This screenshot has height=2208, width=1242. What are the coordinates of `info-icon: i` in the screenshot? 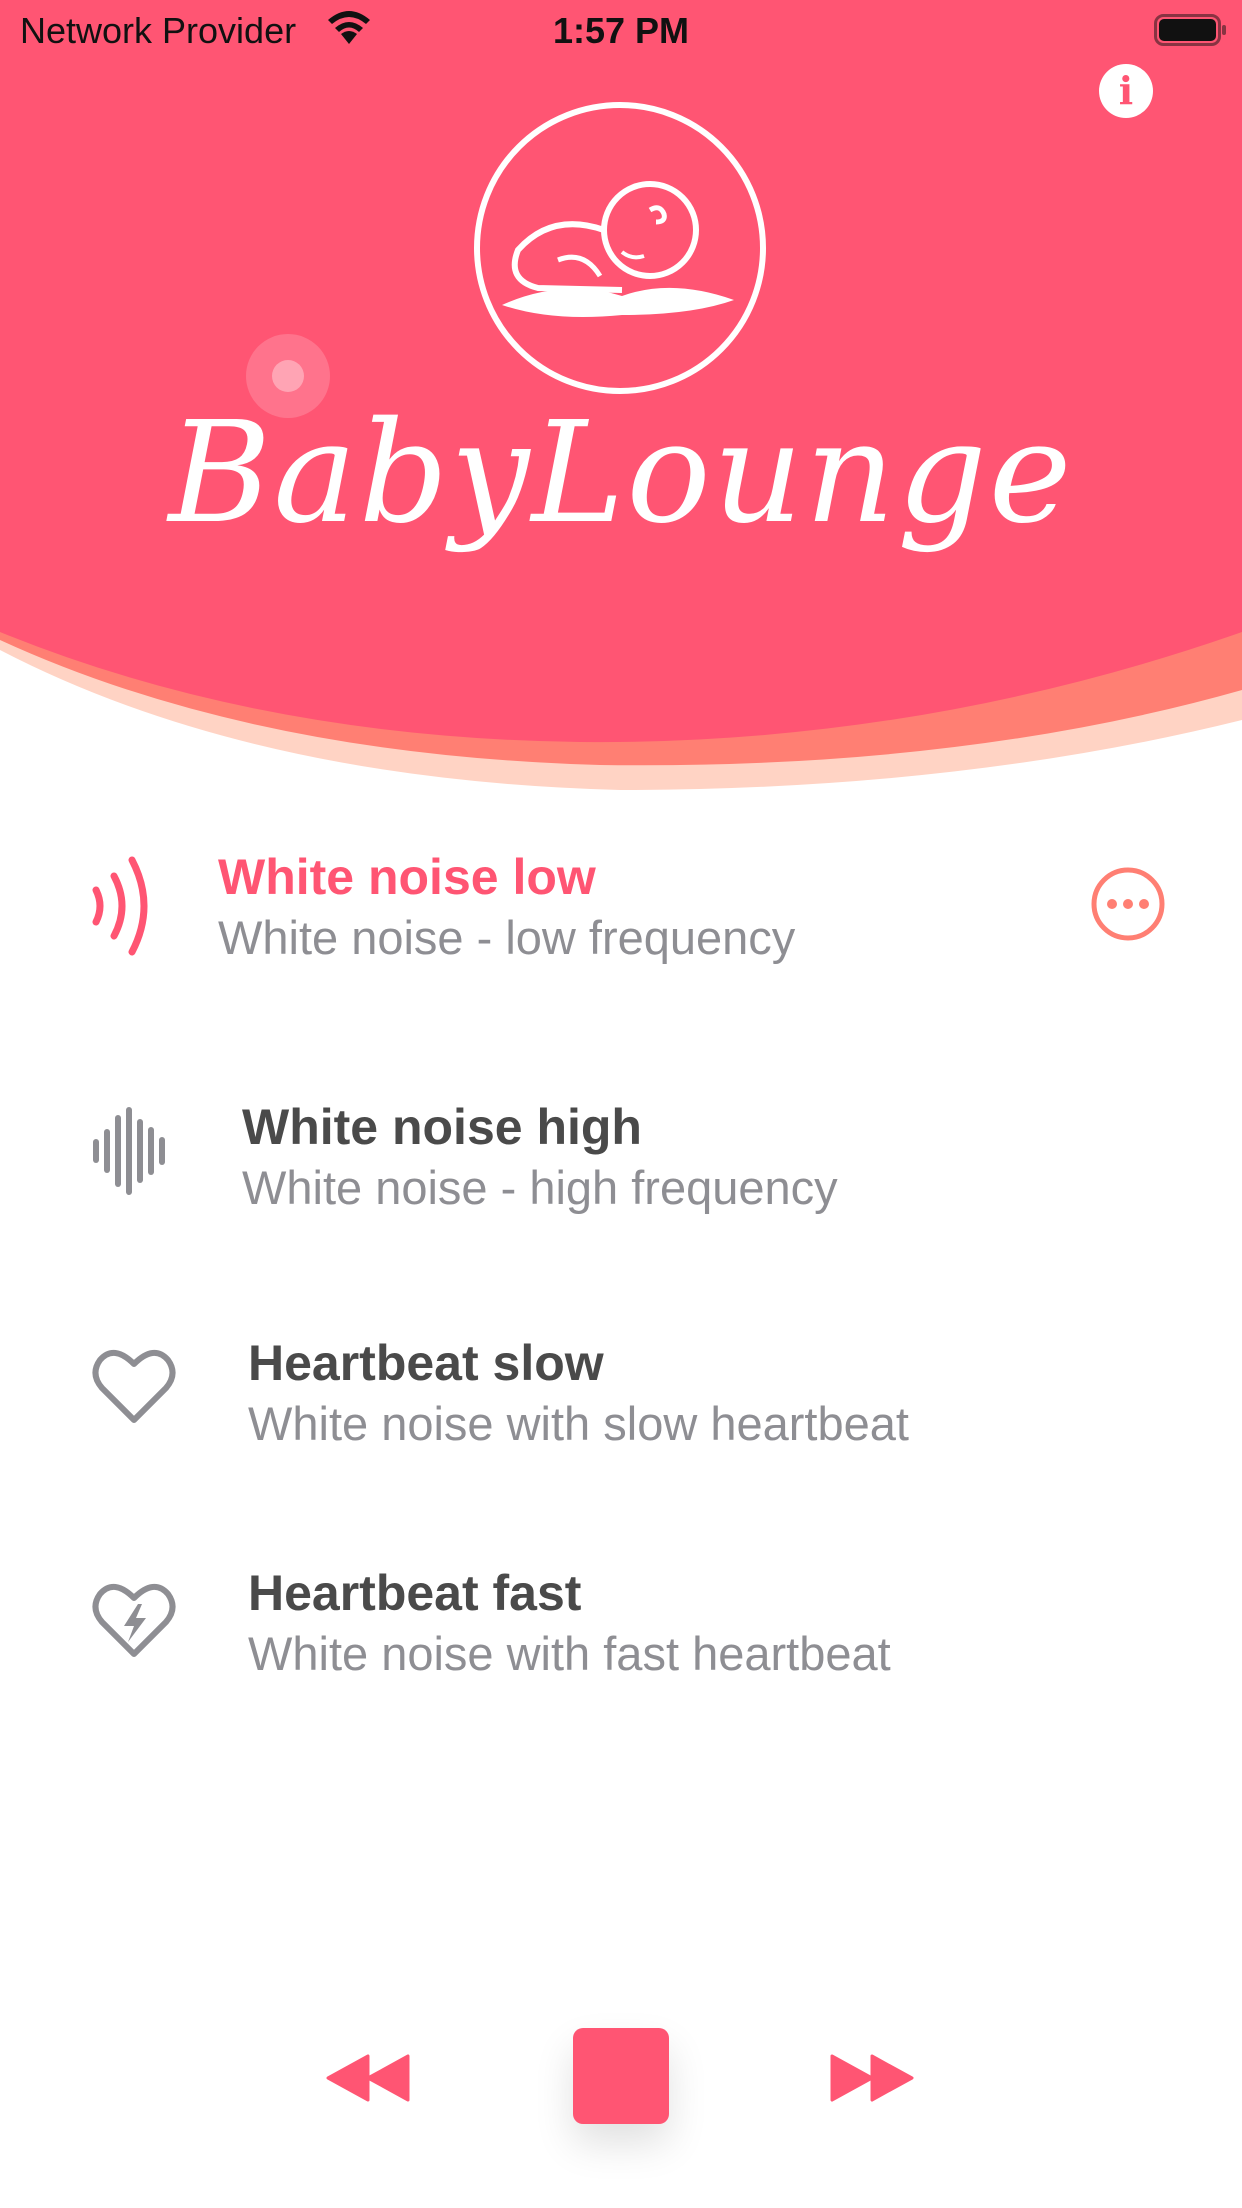 It's located at (1126, 90).